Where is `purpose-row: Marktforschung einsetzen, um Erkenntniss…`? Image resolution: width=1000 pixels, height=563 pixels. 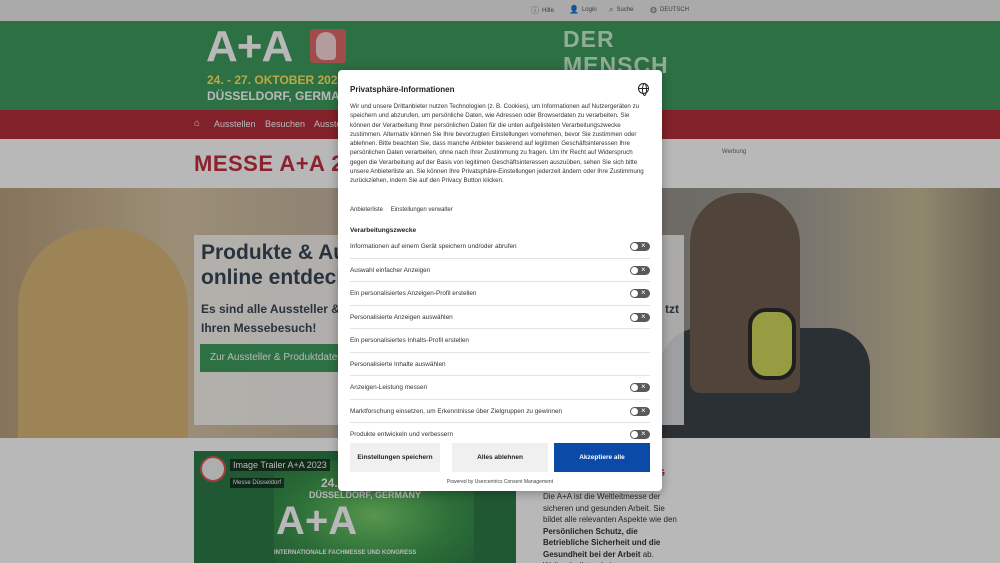 purpose-row: Marktforschung einsetzen, um Erkenntniss… is located at coordinates (500, 411).